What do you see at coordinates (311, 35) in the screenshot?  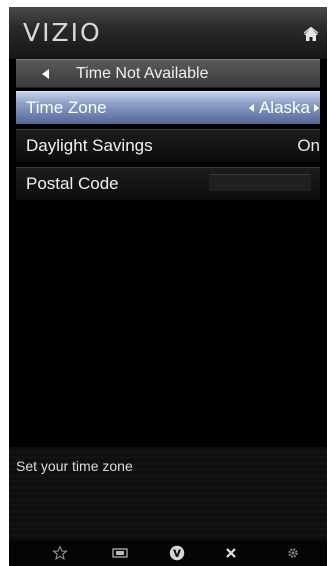 I see `home-icon` at bounding box center [311, 35].